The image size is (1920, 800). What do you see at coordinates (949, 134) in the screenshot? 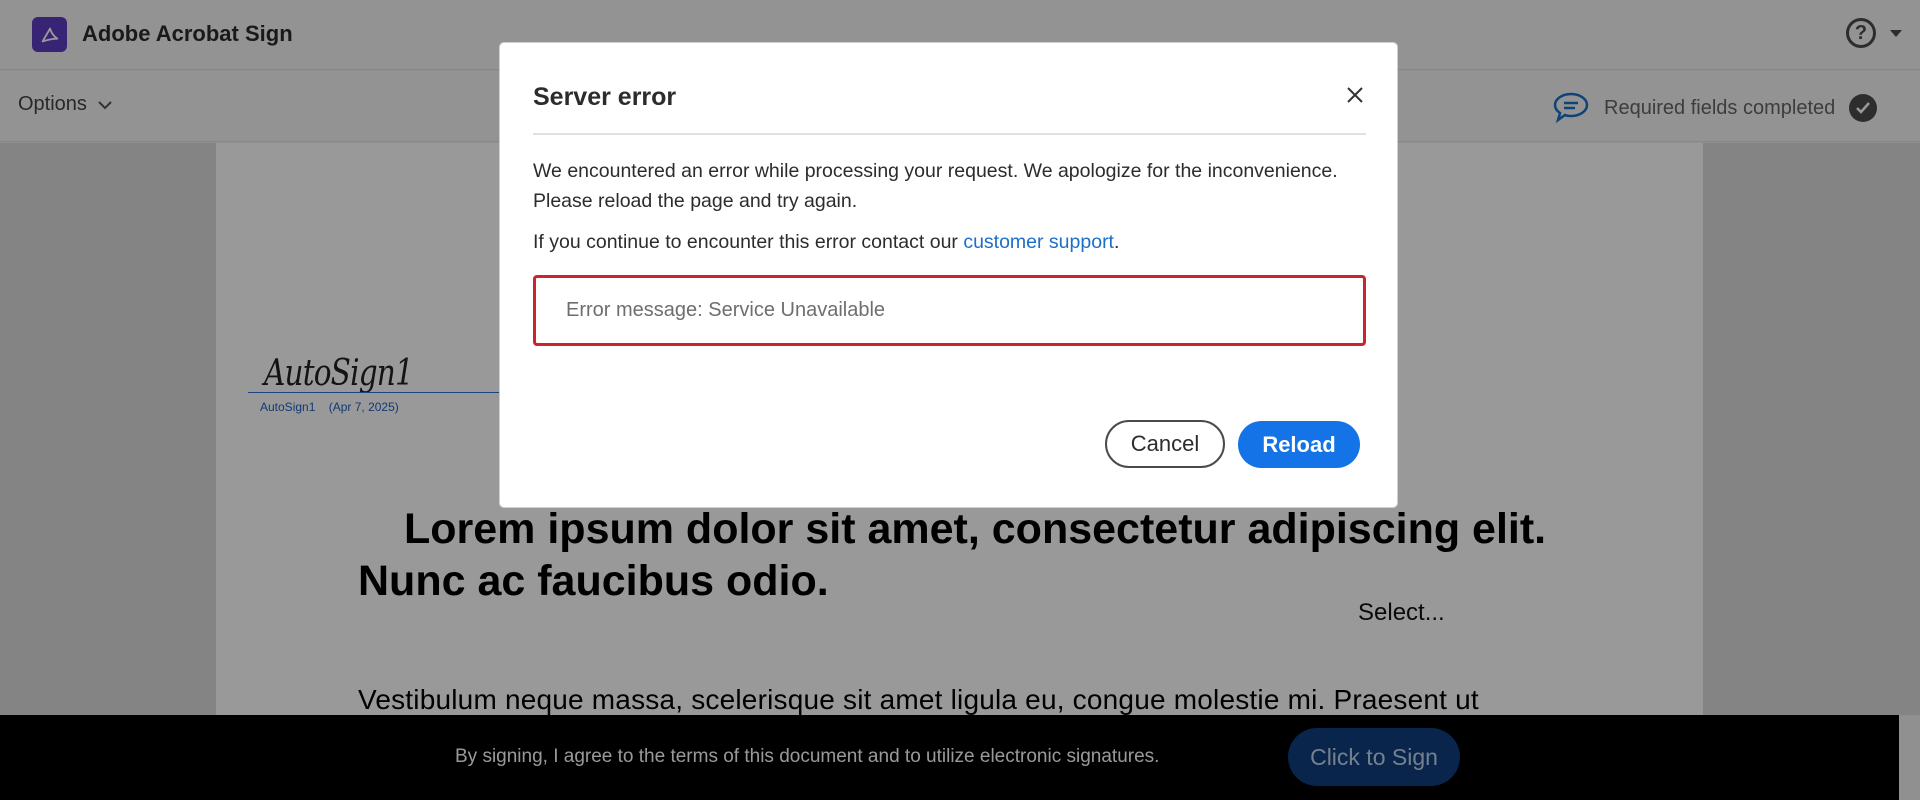
I see `dialog-divider` at bounding box center [949, 134].